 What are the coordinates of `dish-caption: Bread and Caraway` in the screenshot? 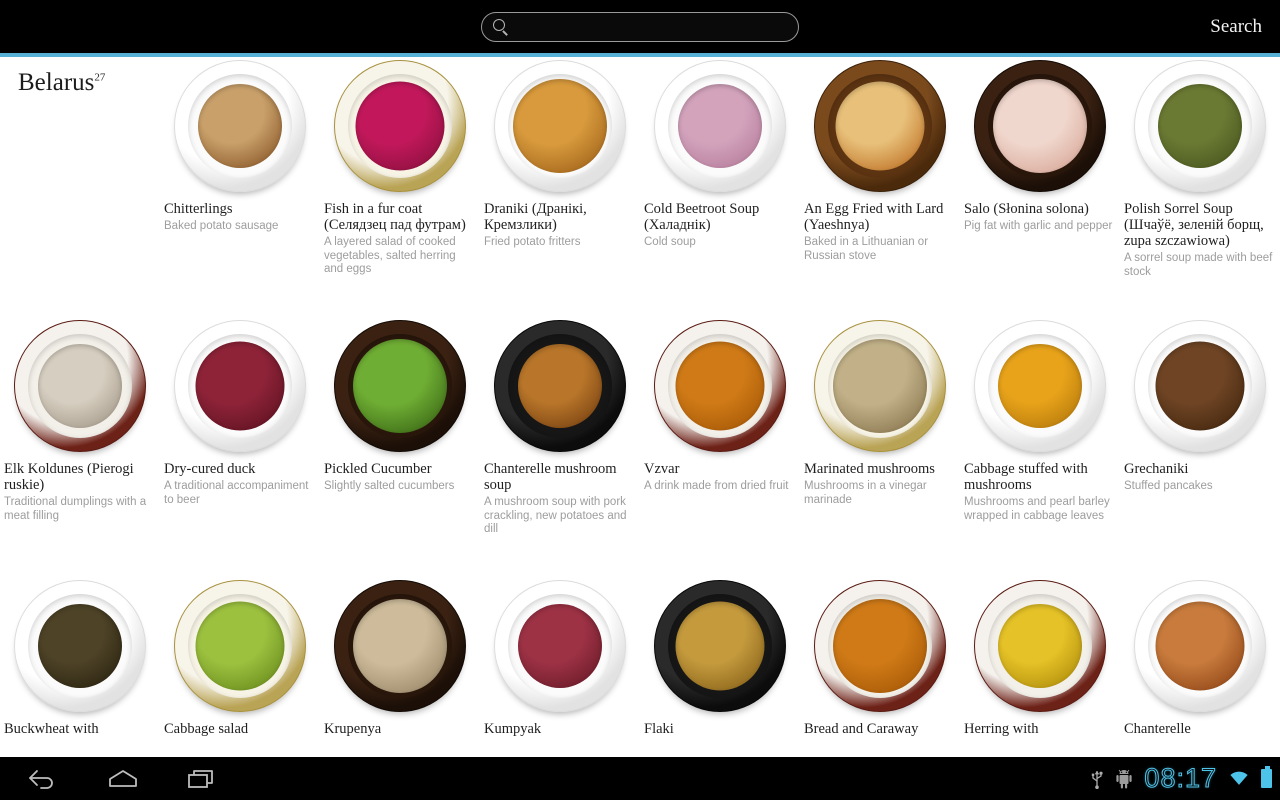 It's located at (880, 729).